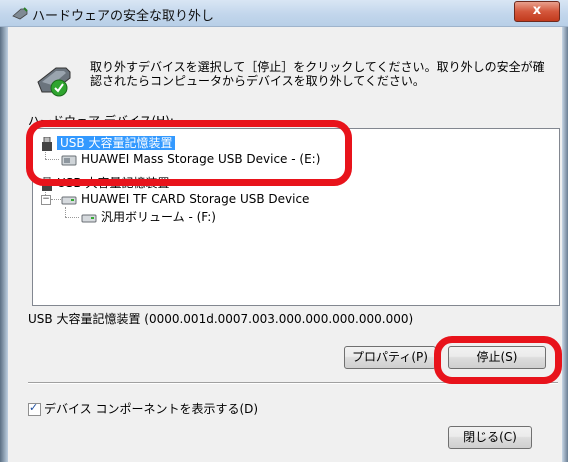 Image resolution: width=568 pixels, height=462 pixels. What do you see at coordinates (537, 11) in the screenshot?
I see `close-window-button: x` at bounding box center [537, 11].